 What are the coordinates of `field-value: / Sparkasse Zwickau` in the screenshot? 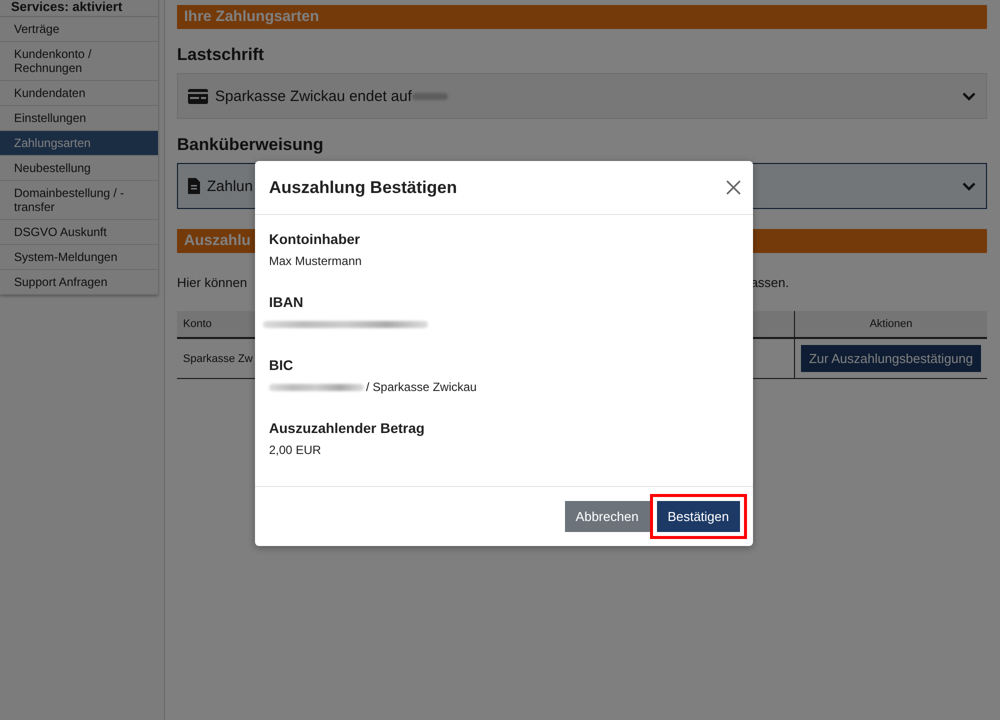 It's located at (421, 387).